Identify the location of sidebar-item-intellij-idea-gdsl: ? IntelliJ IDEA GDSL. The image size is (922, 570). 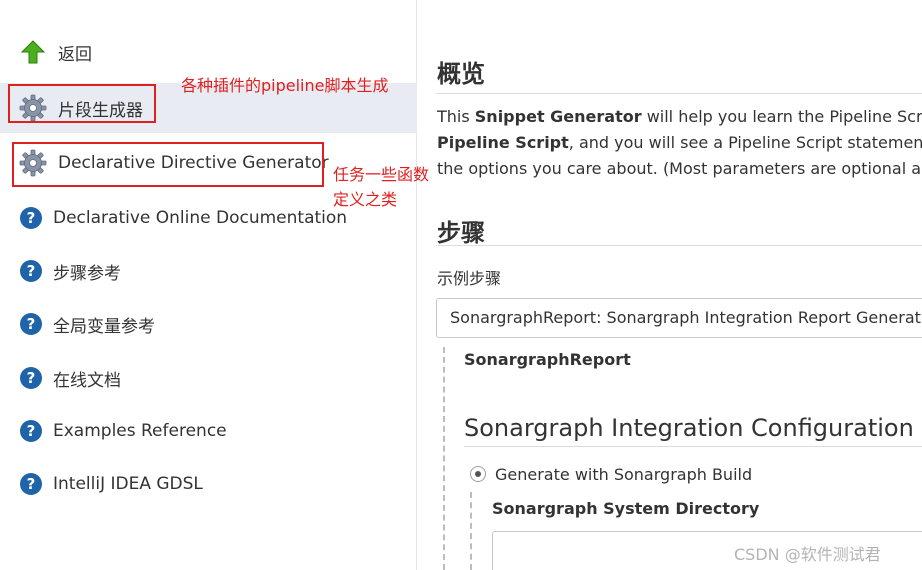
(208, 484).